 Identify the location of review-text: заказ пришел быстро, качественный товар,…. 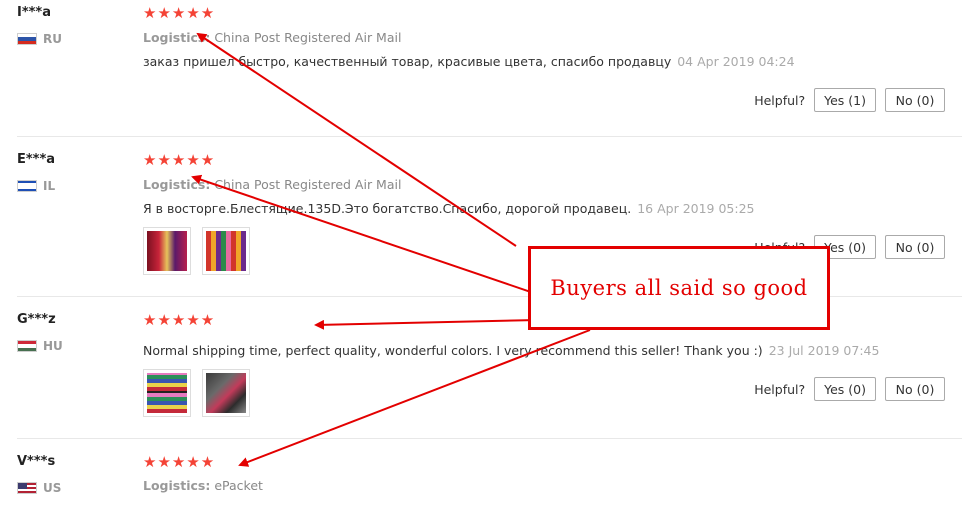
(469, 61).